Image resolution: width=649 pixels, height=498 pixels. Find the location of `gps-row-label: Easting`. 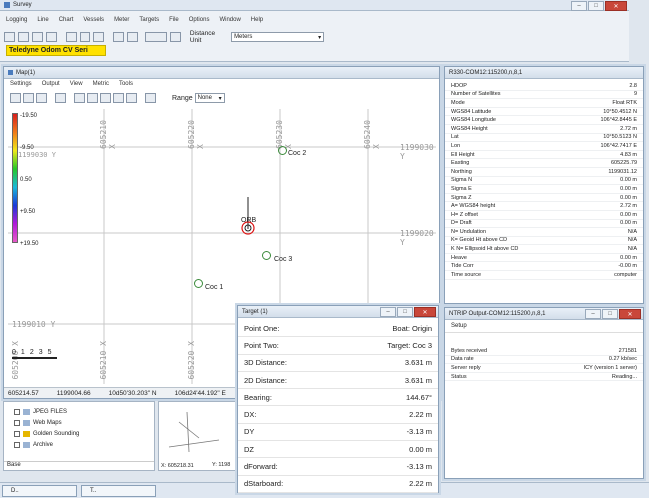

gps-row-label: Easting is located at coordinates (460, 163).